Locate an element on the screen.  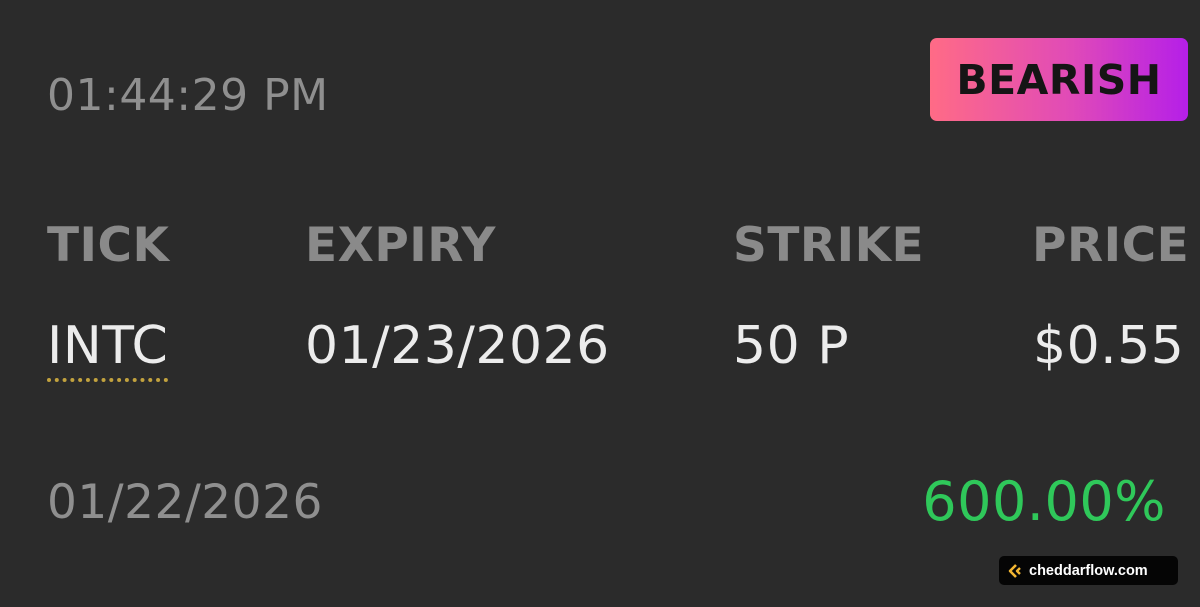
column-header-tick: TICK is located at coordinates (108, 245).